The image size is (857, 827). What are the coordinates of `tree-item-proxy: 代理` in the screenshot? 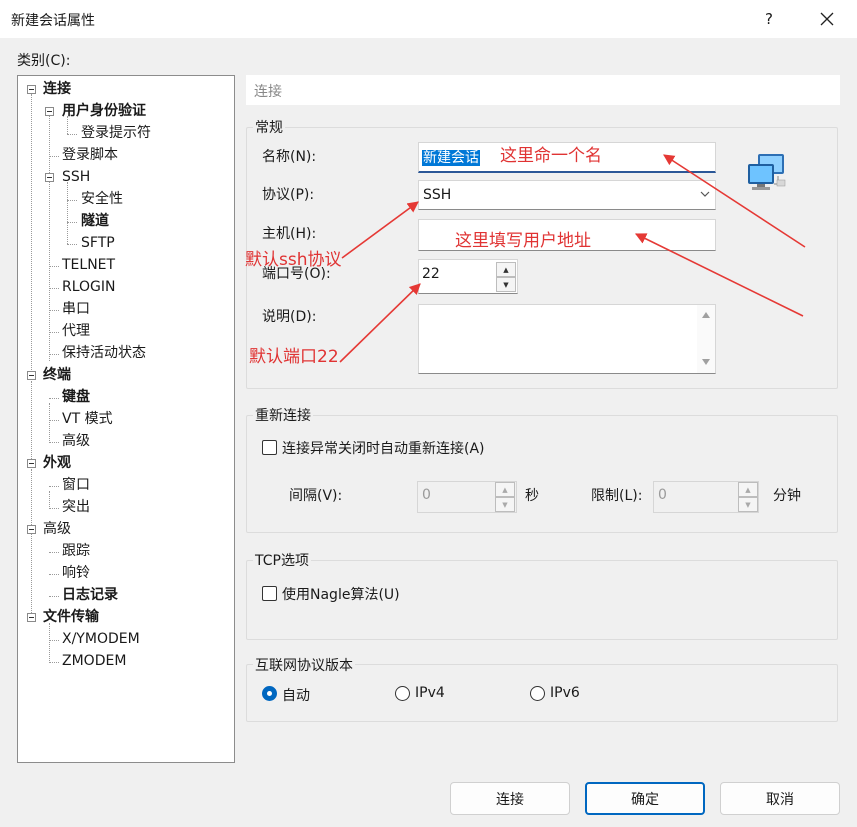 It's located at (76, 331).